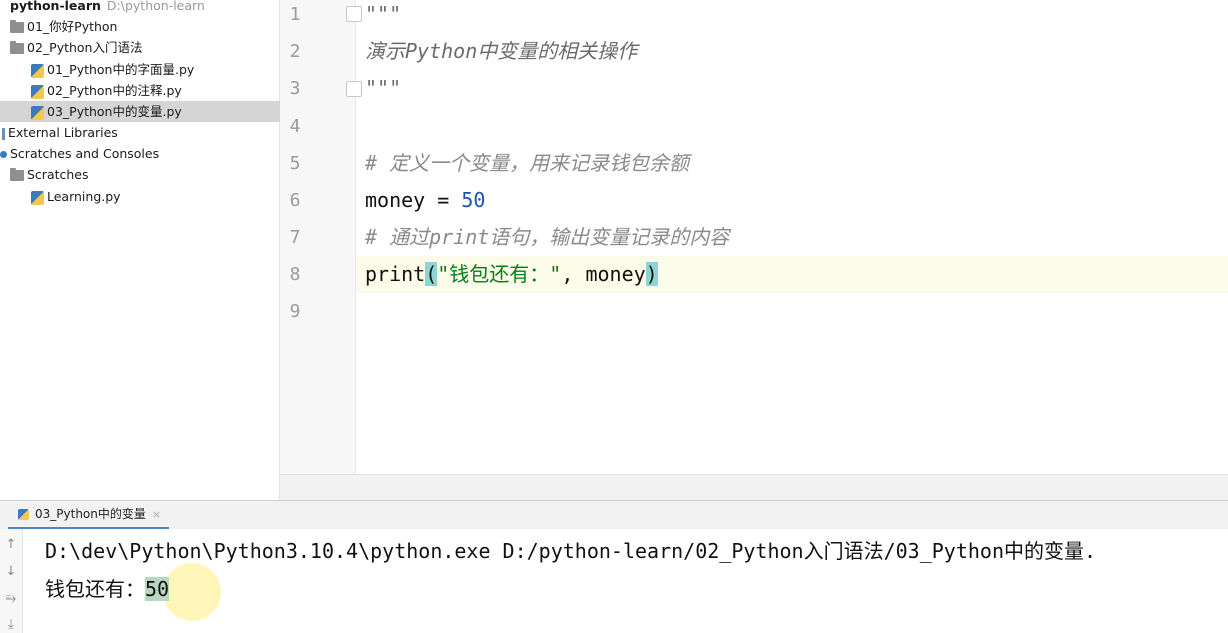  Describe the element at coordinates (295, 126) in the screenshot. I see `line-number: 4` at that location.